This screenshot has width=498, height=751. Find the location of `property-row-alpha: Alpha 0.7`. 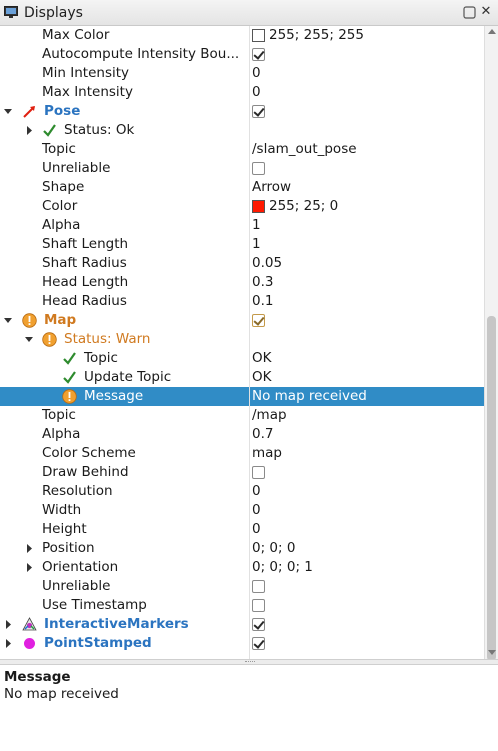

property-row-alpha: Alpha 0.7 is located at coordinates (242, 434).